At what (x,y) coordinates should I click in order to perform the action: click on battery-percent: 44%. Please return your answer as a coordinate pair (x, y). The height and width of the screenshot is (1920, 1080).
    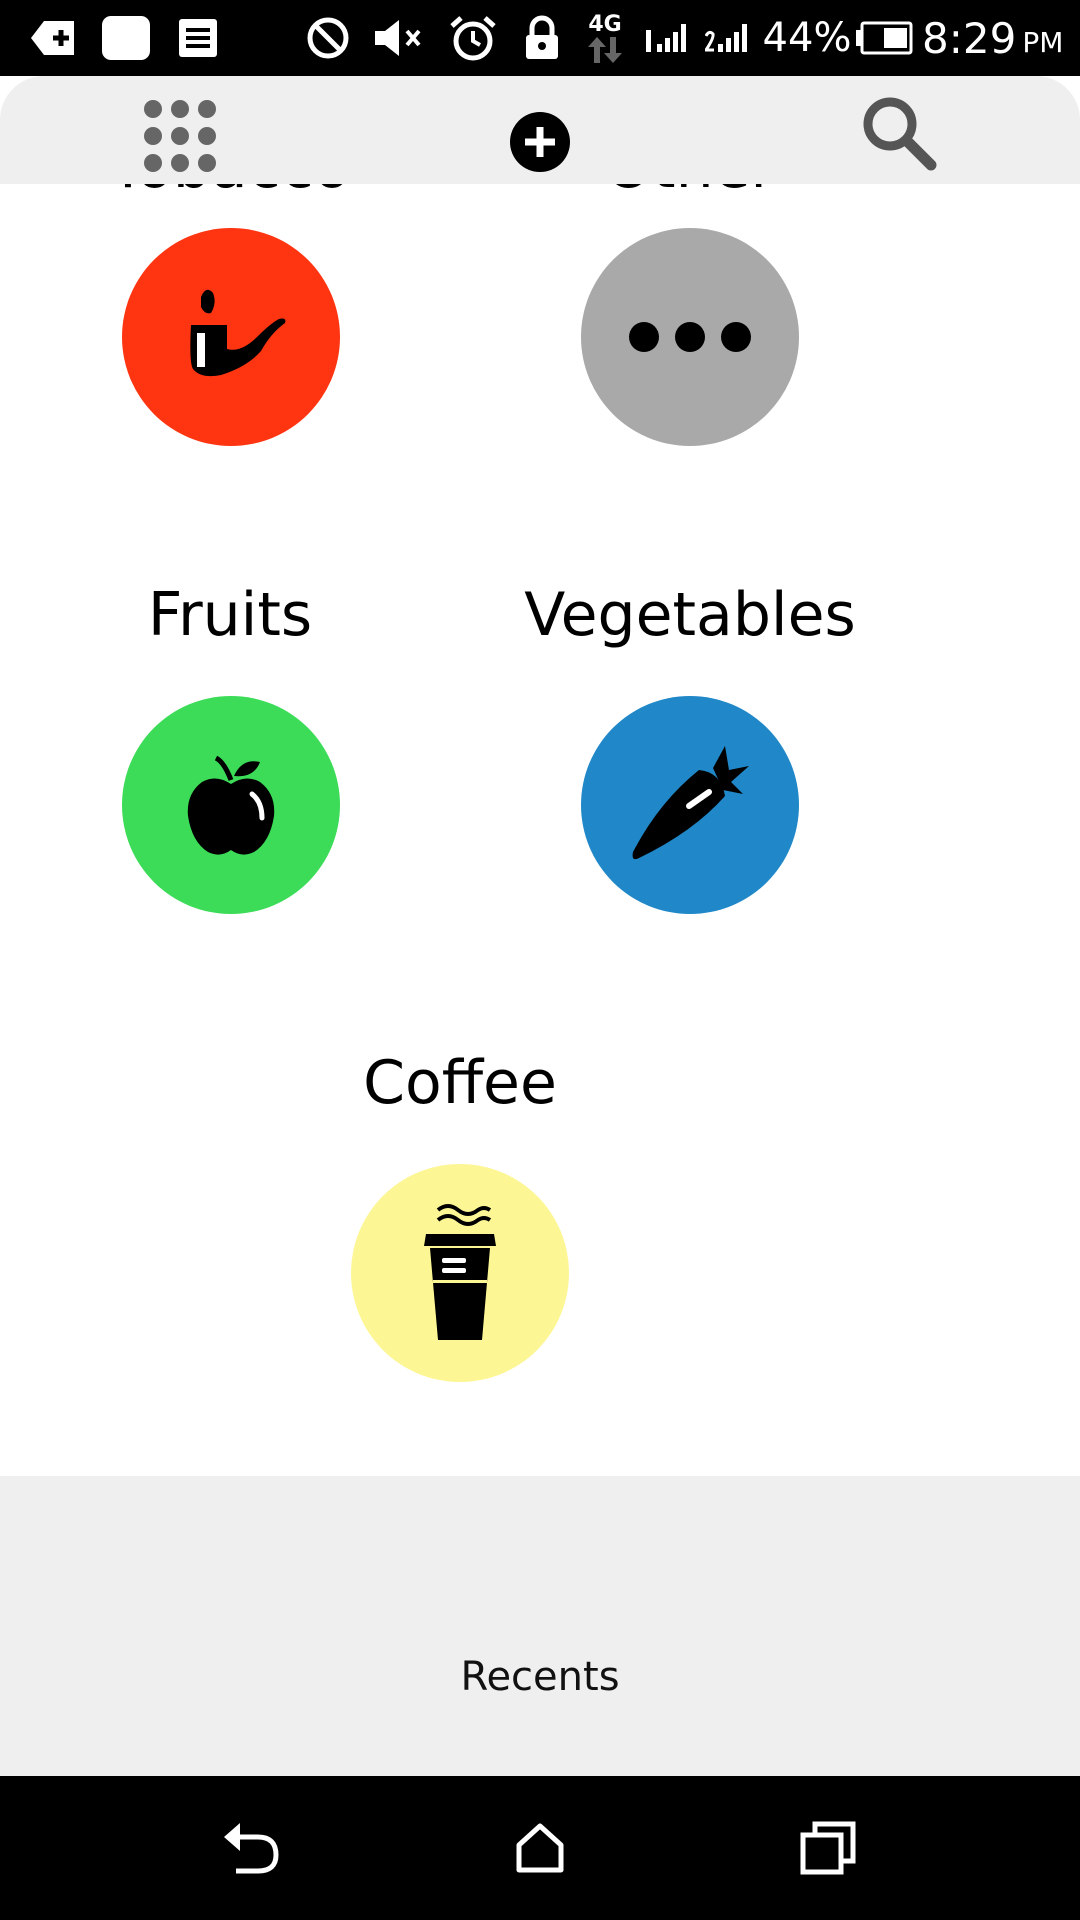
    Looking at the image, I should click on (807, 38).